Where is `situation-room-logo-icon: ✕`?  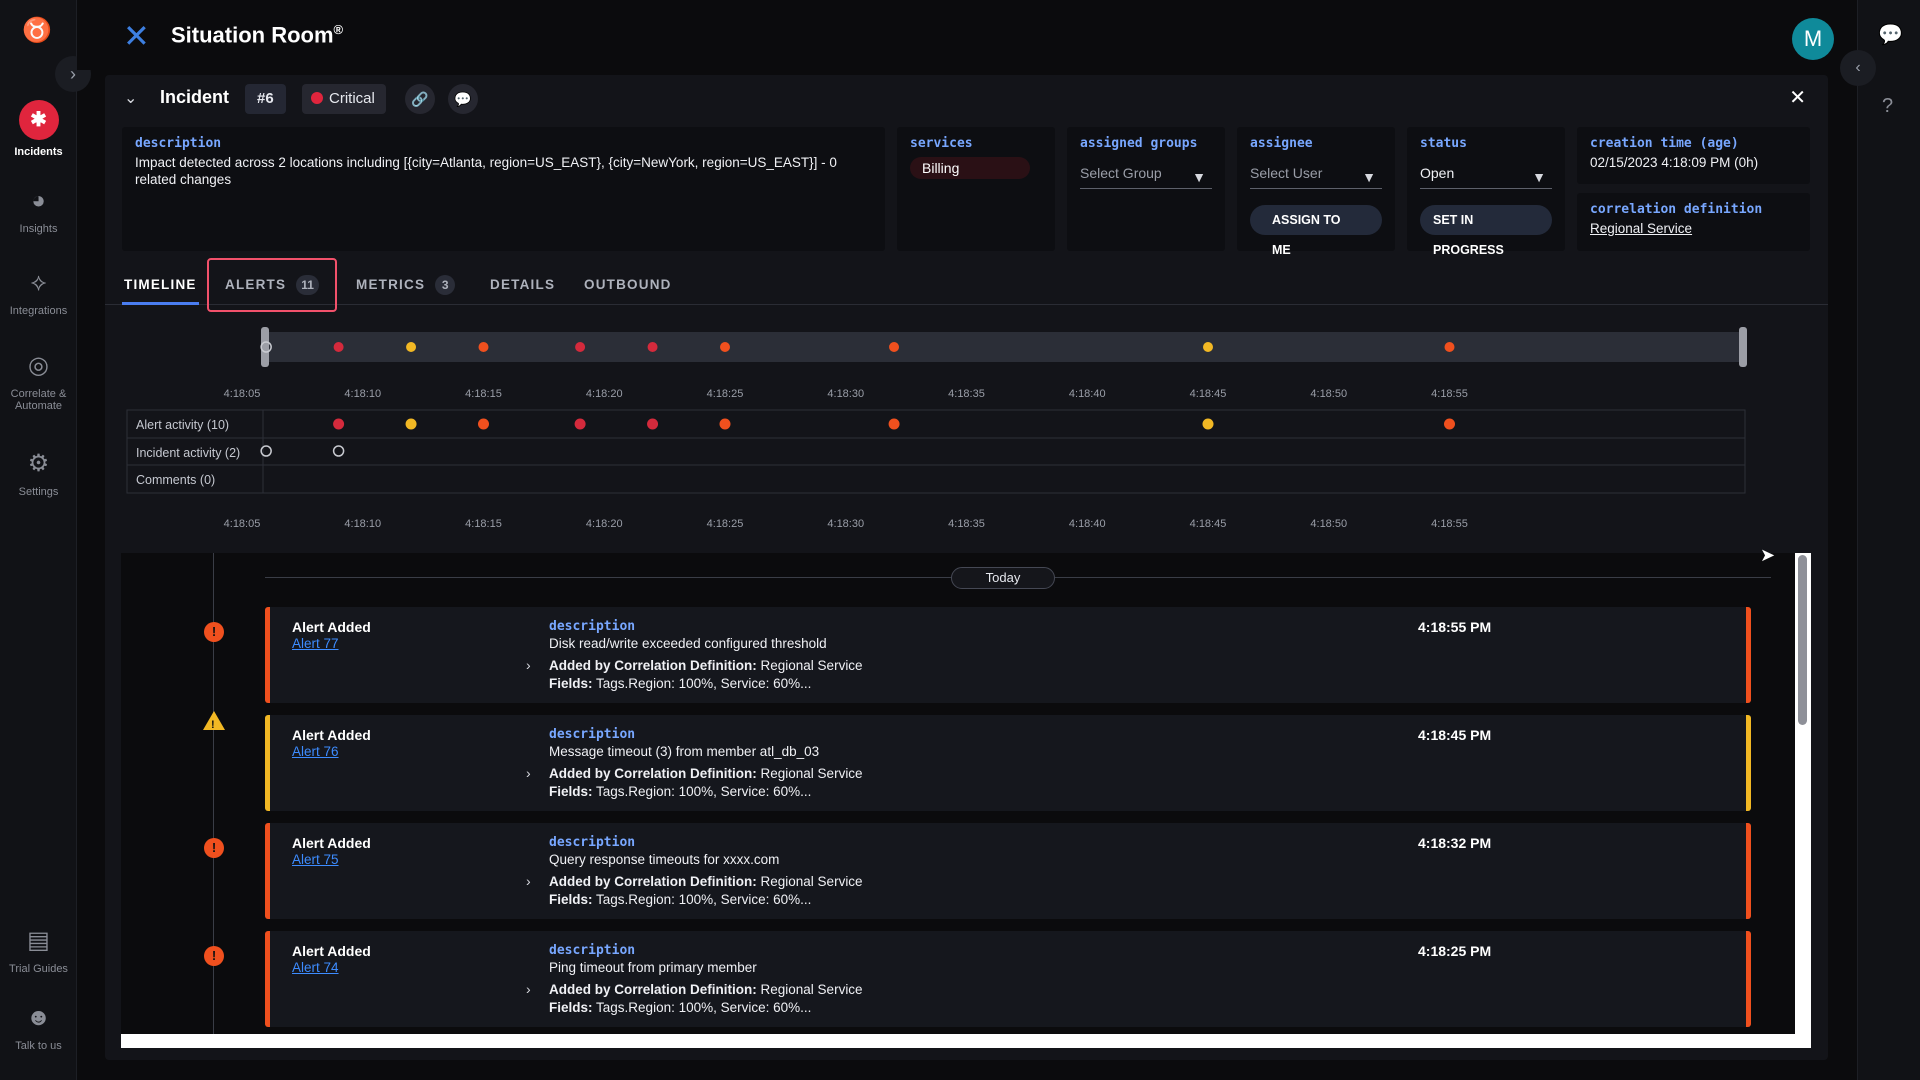 situation-room-logo-icon: ✕ is located at coordinates (136, 36).